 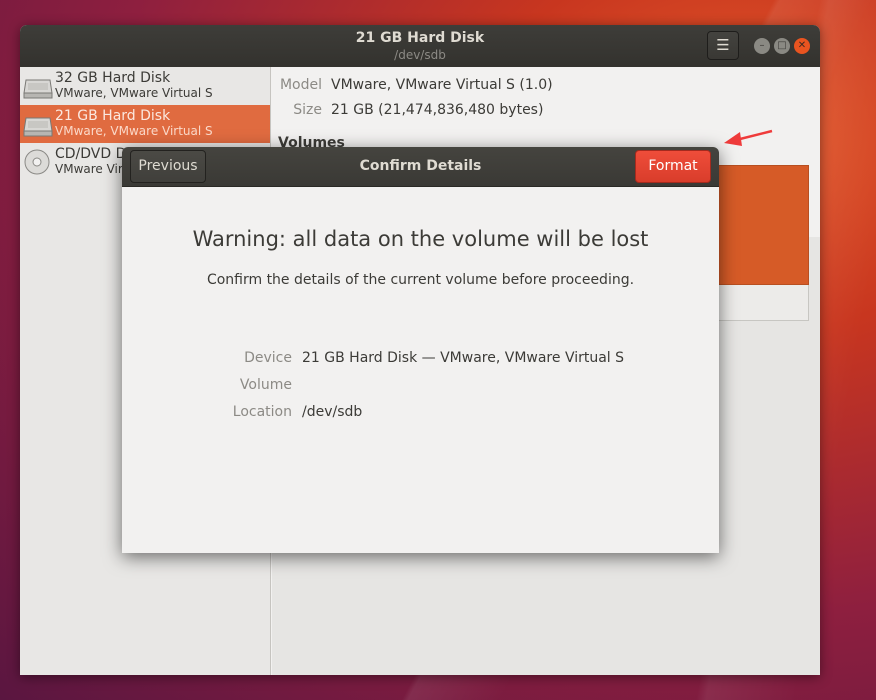 I want to click on hamburger-menu-button: ☰, so click(x=723, y=45).